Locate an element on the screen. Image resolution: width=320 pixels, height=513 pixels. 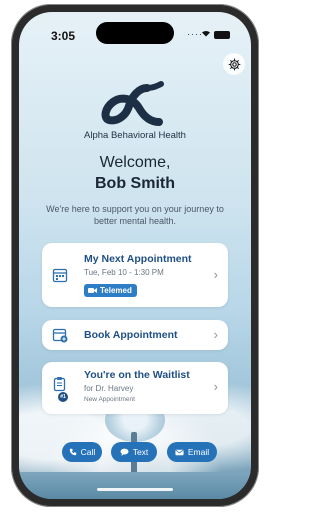
call-button-label: Call is located at coordinates (88, 452).